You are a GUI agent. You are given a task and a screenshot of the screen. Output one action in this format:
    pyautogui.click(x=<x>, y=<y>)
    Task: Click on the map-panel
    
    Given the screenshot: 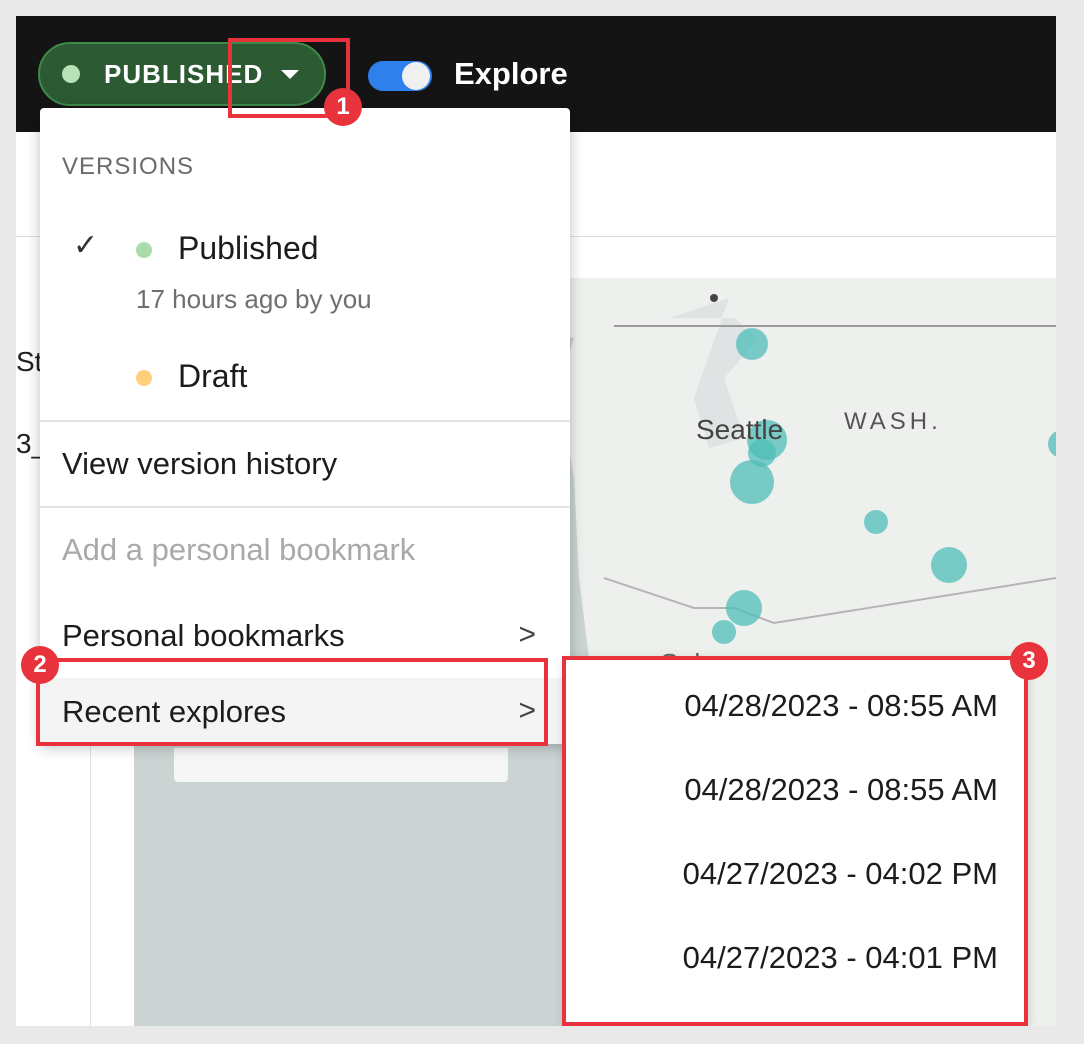 What is the action you would take?
    pyautogui.click(x=341, y=765)
    